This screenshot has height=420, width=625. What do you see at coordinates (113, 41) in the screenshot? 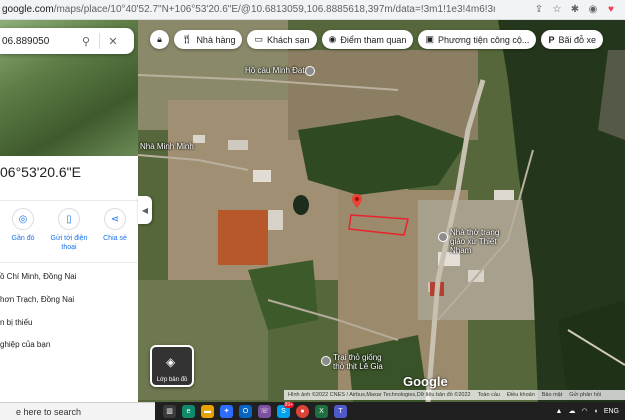
I see `close-icon: ✕` at bounding box center [113, 41].